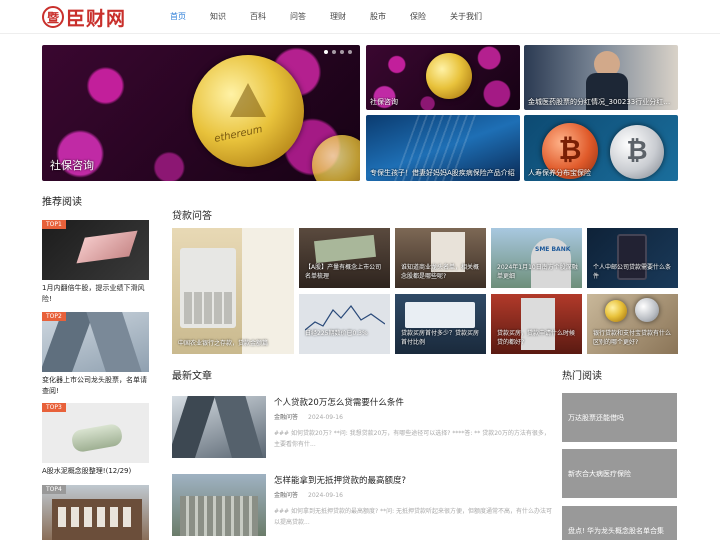  I want to click on hero-tile: 社保咨询, so click(443, 77).